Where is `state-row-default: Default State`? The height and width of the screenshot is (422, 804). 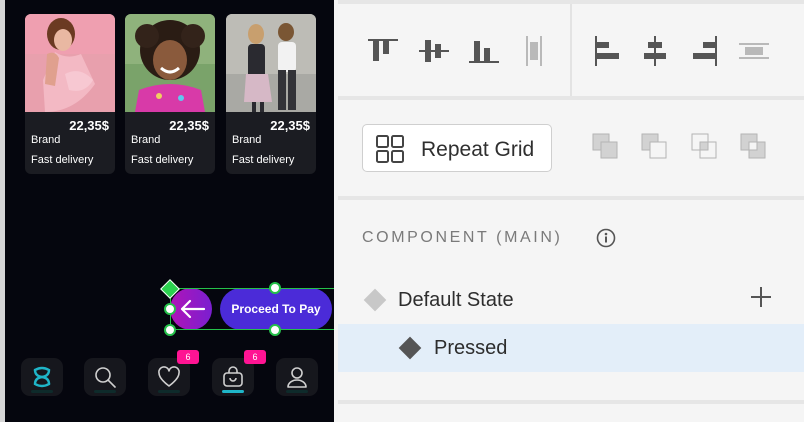 state-row-default: Default State is located at coordinates (571, 300).